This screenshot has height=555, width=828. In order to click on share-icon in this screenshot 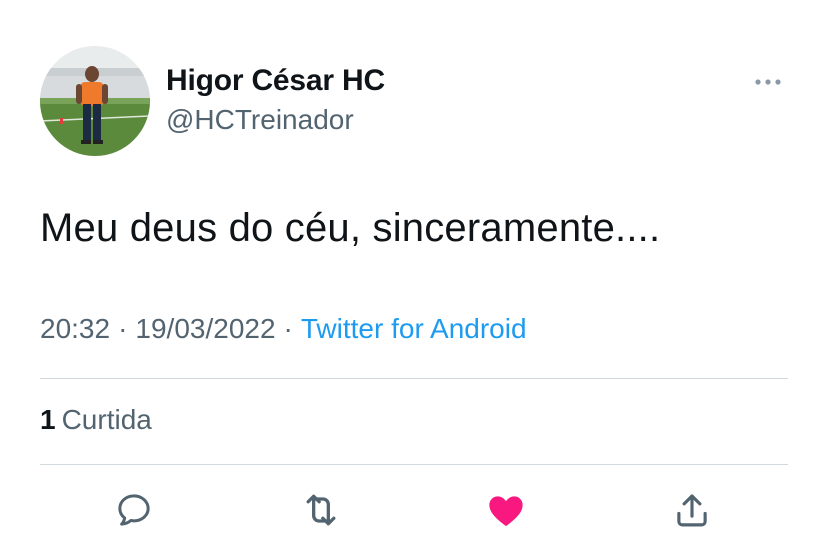, I will do `click(692, 510)`.